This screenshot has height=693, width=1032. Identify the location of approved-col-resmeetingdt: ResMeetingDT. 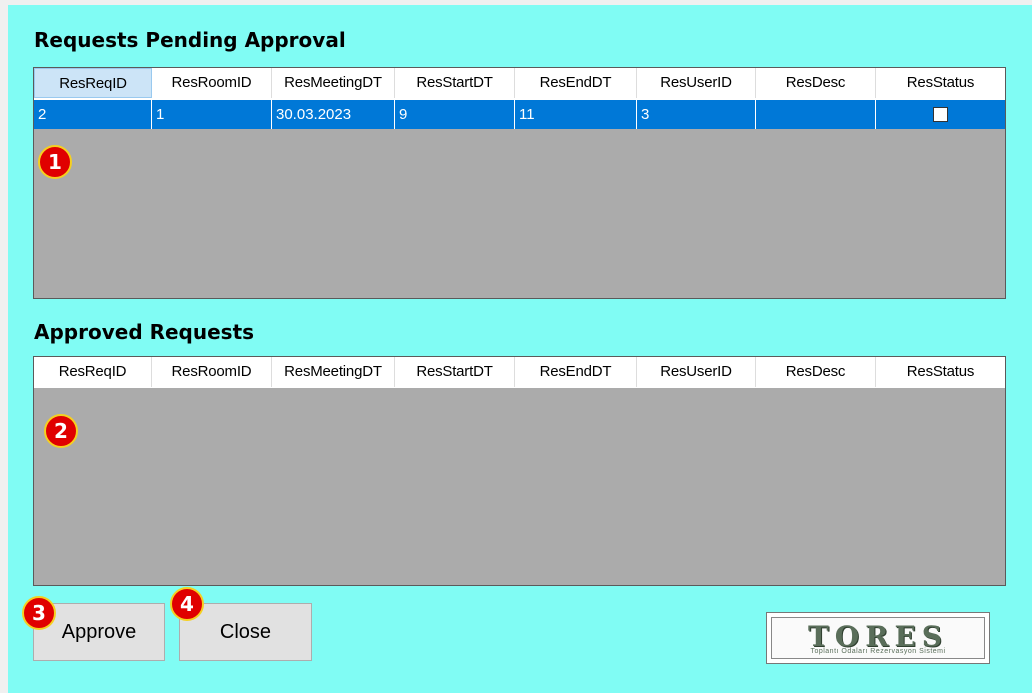
(333, 372).